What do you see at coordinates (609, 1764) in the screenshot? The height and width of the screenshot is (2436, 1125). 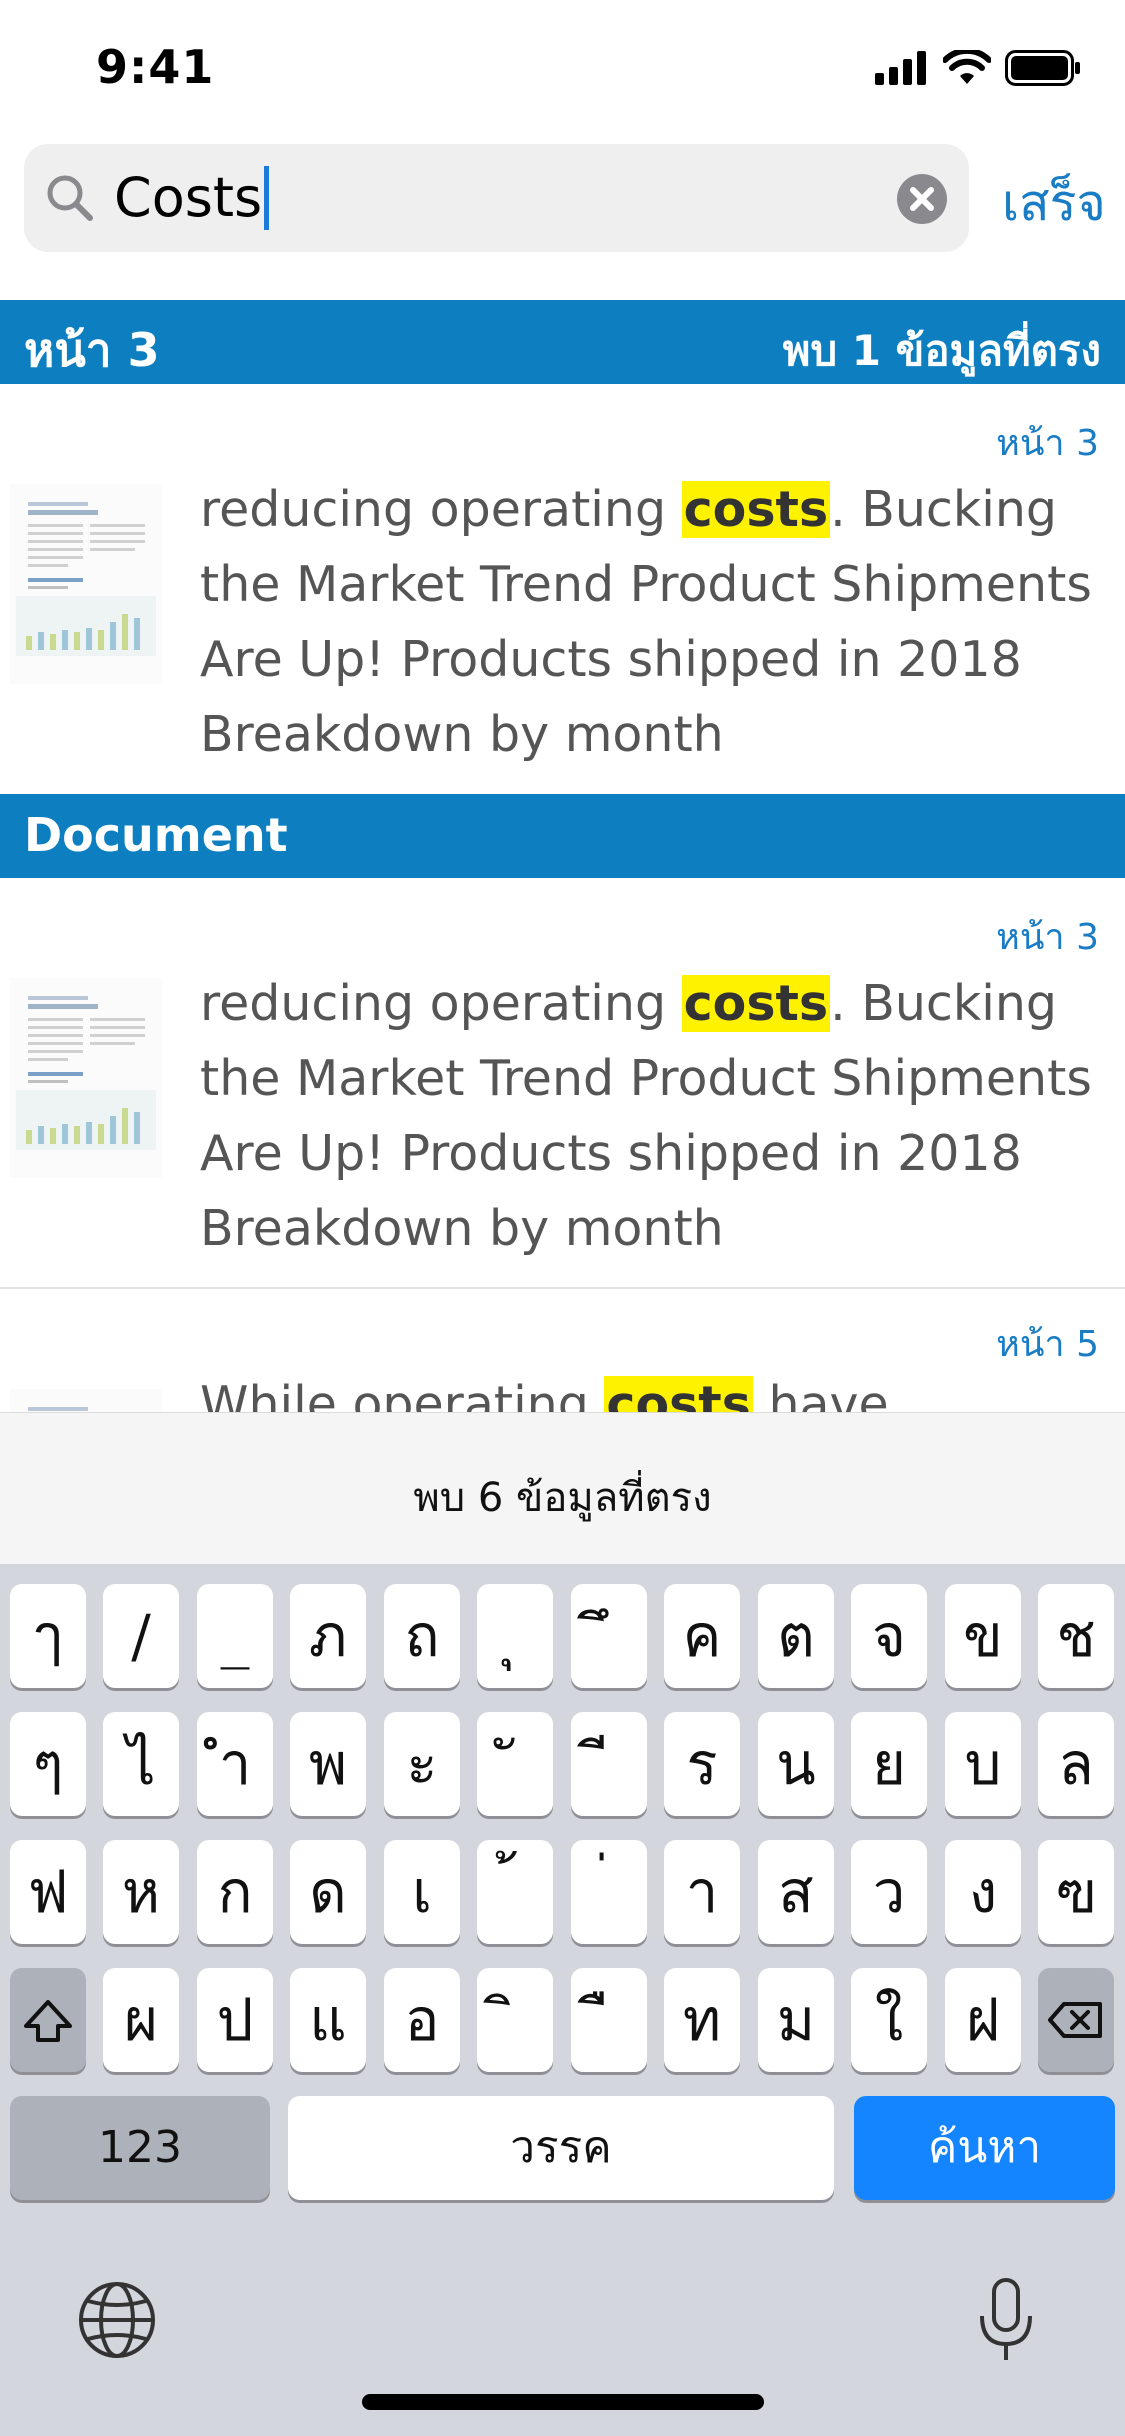 I see `key: ี` at bounding box center [609, 1764].